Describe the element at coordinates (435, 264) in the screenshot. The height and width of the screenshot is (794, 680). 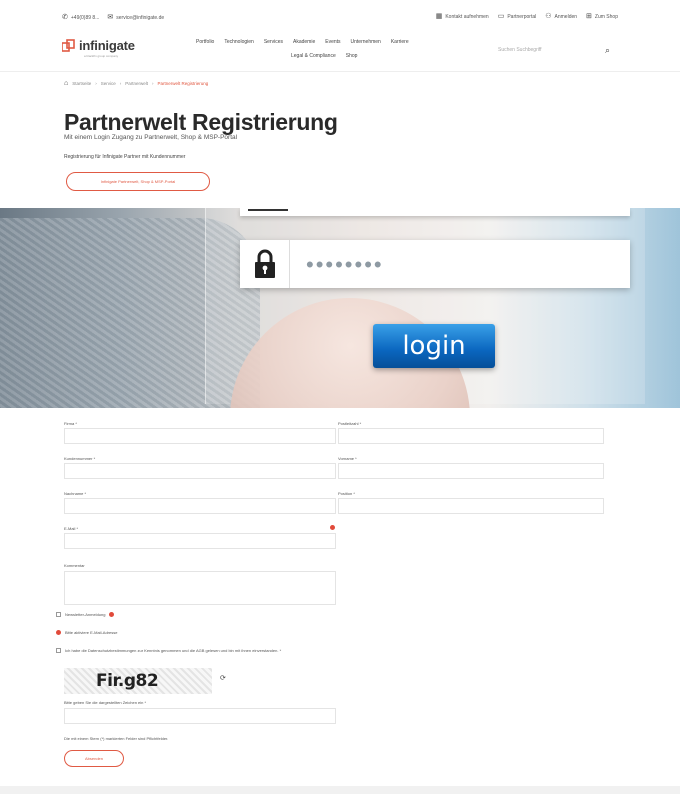
I see `hero-password-field: ••••••••` at that location.